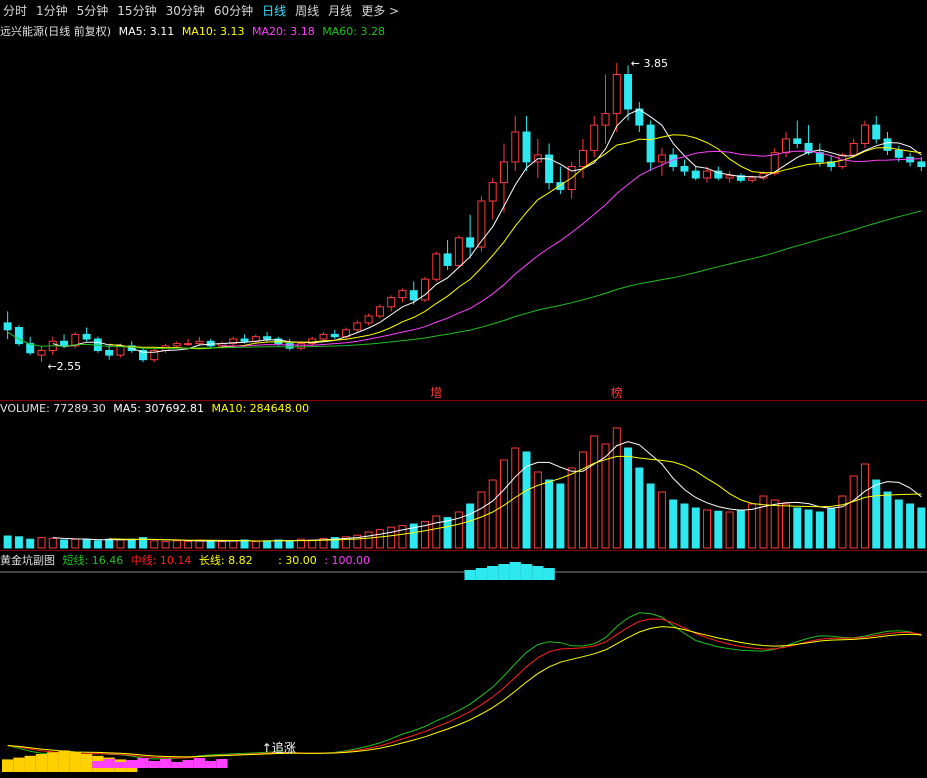 This screenshot has width=927, height=778. Describe the element at coordinates (487, 491) in the screenshot. I see `vol-ma5-line` at that location.